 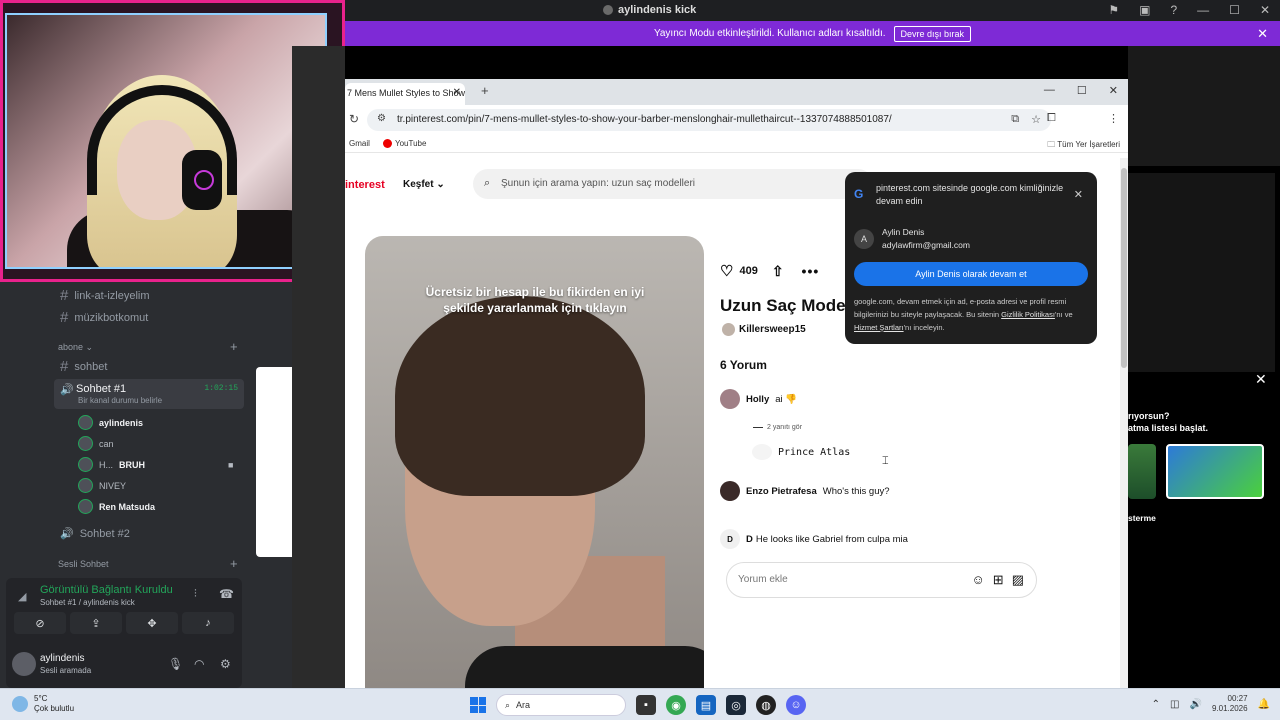 What do you see at coordinates (749, 539) in the screenshot?
I see `comment-user: D` at bounding box center [749, 539].